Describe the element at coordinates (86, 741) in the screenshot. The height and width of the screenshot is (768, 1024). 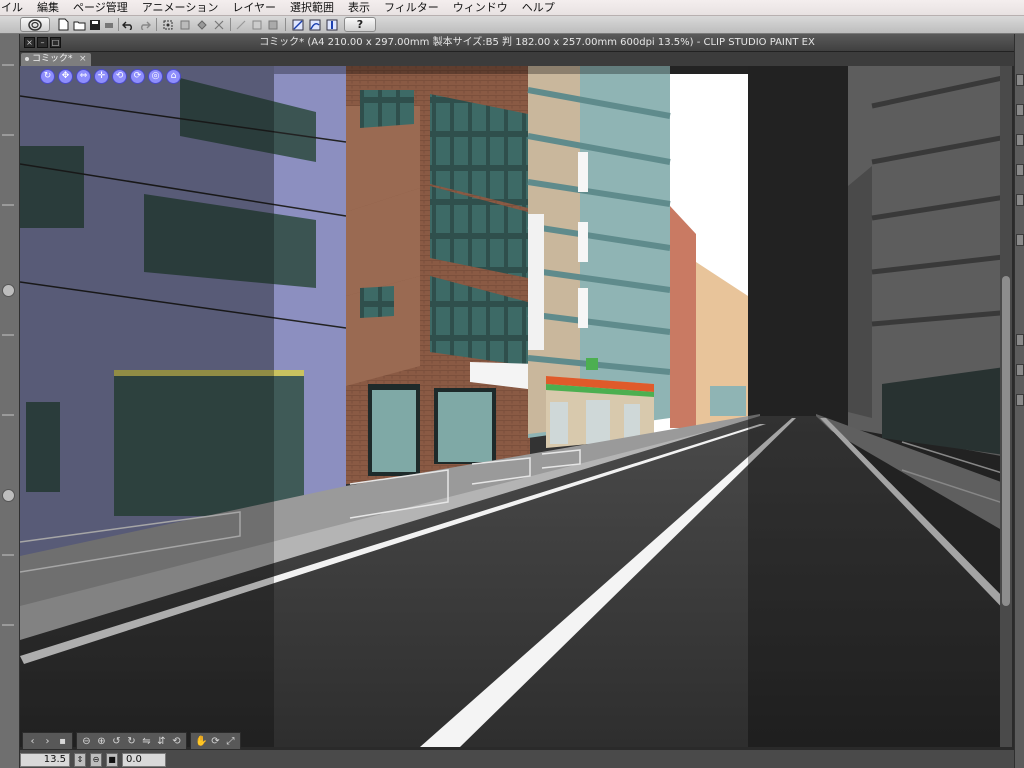
I see `zoom-out-icon: ⊖` at that location.